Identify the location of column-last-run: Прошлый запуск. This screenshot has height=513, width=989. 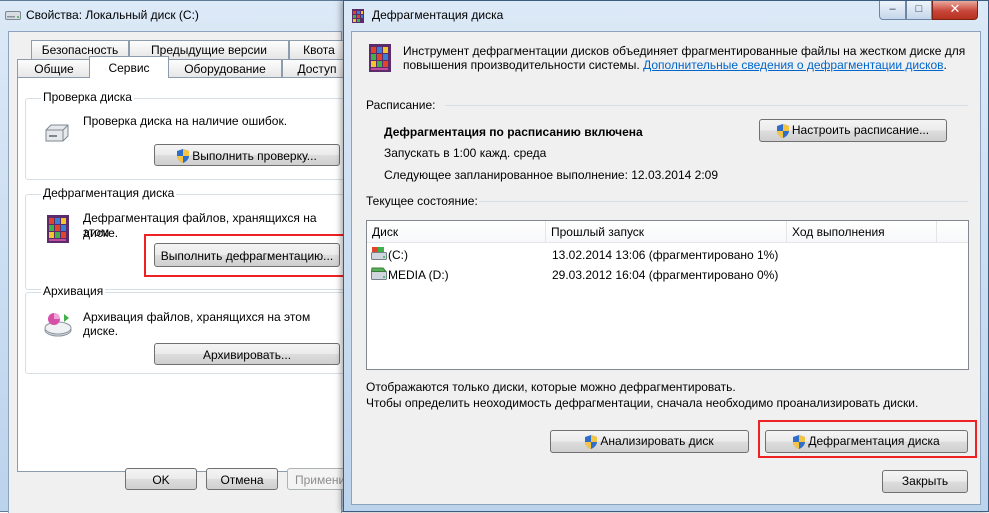
(666, 232).